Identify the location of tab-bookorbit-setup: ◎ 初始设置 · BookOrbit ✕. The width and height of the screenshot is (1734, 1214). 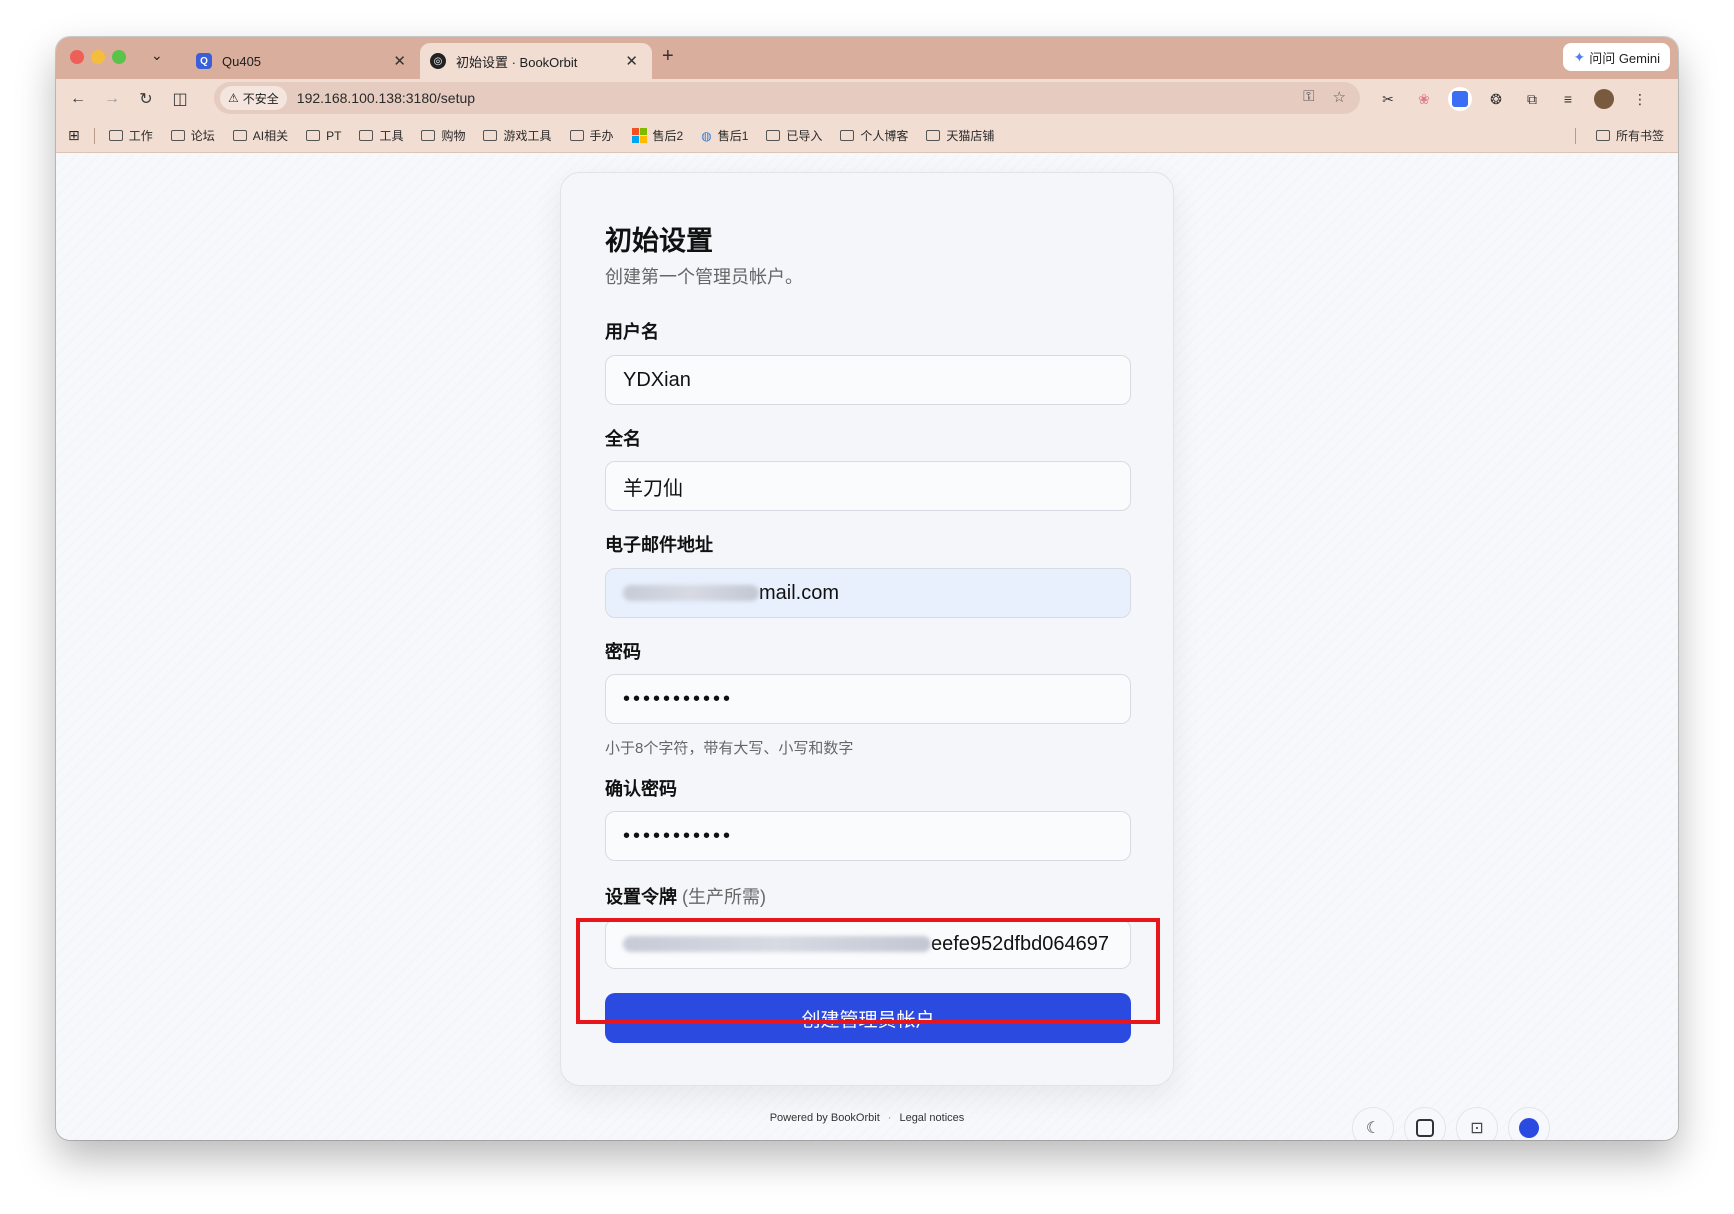
(536, 61).